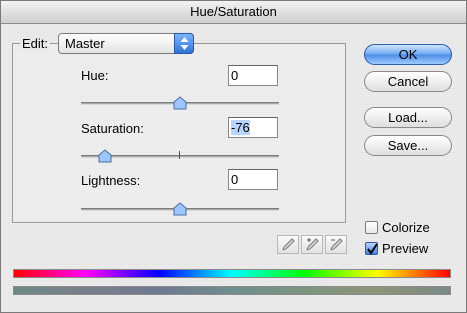 This screenshot has width=467, height=313. Describe the element at coordinates (235, 75) in the screenshot. I see `hue-value: 0` at that location.